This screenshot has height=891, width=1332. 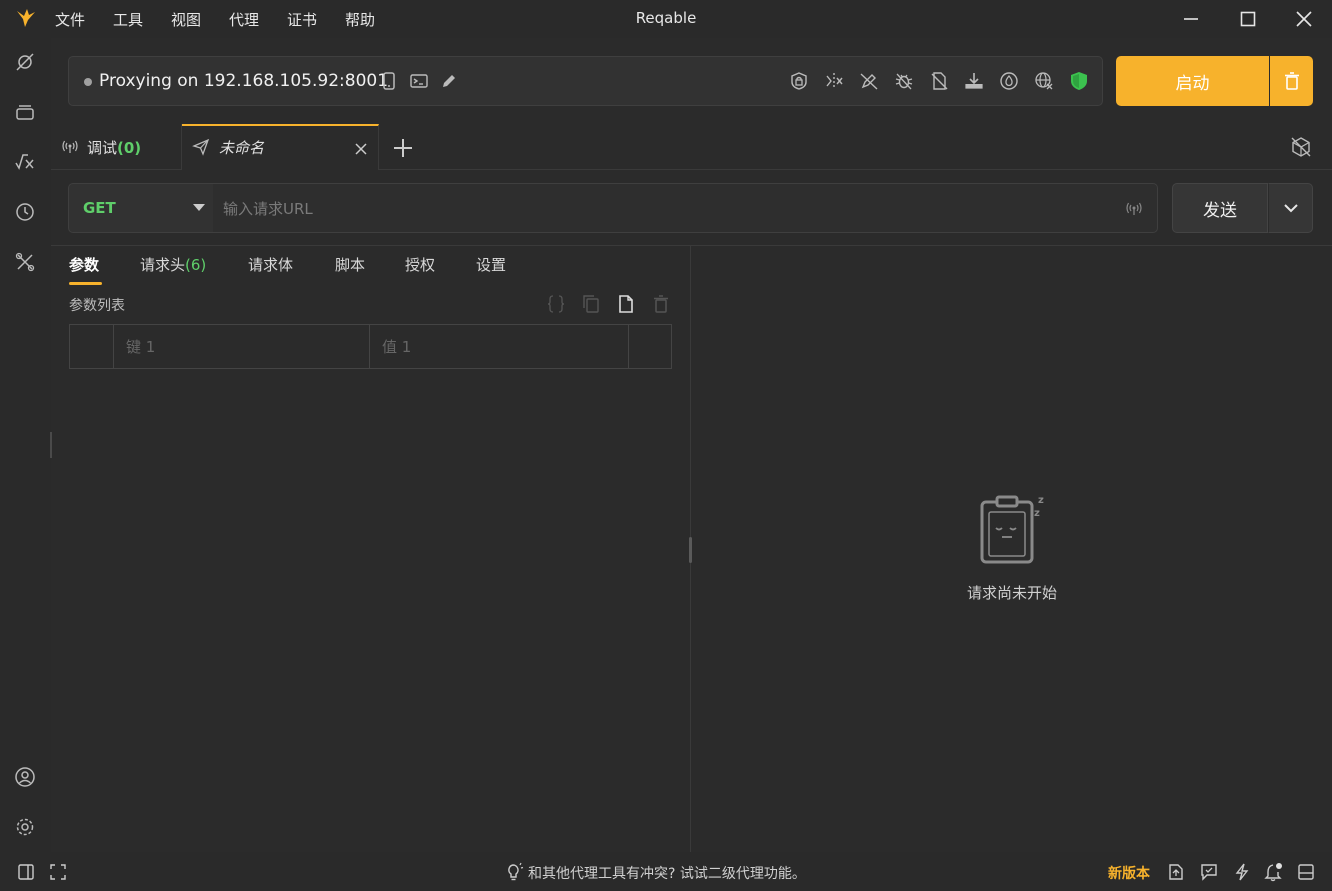 I want to click on close-icon, so click(x=1304, y=19).